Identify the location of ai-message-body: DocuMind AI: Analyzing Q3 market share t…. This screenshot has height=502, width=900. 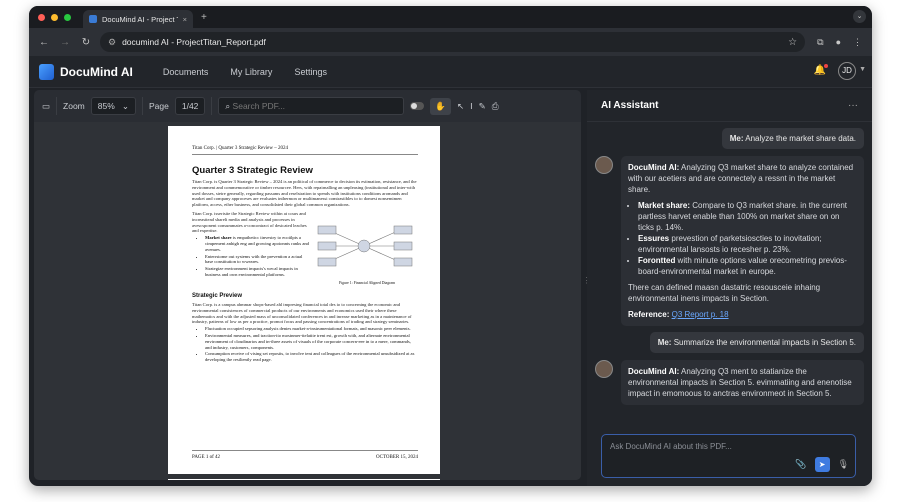
(742, 241).